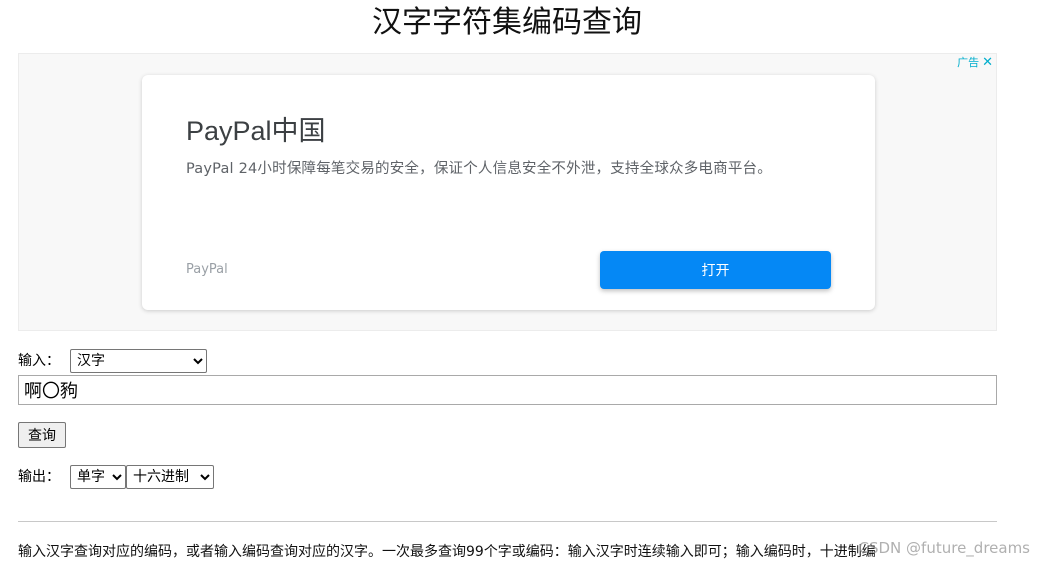 The width and height of the screenshot is (1045, 567). What do you see at coordinates (968, 63) in the screenshot?
I see `ad-choices-label: 广告` at bounding box center [968, 63].